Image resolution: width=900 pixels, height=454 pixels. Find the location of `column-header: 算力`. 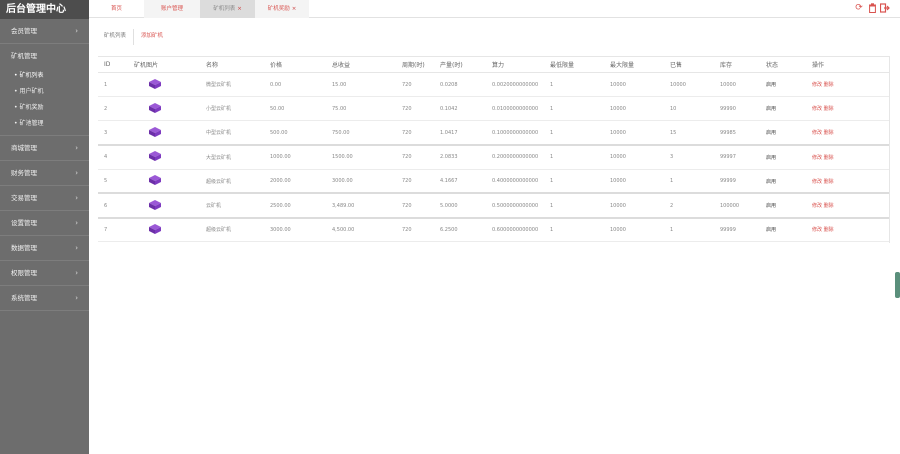

column-header: 算力 is located at coordinates (515, 64).